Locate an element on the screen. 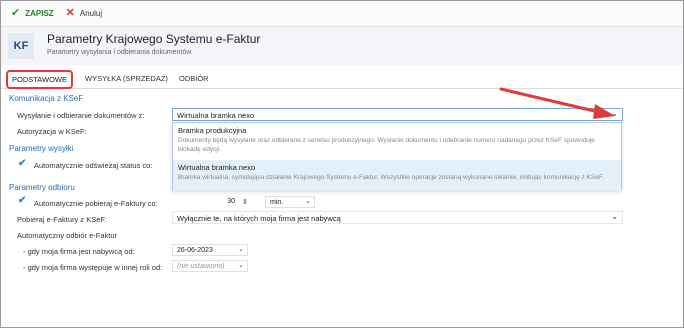  auto-fetch-value: 30 is located at coordinates (231, 201).